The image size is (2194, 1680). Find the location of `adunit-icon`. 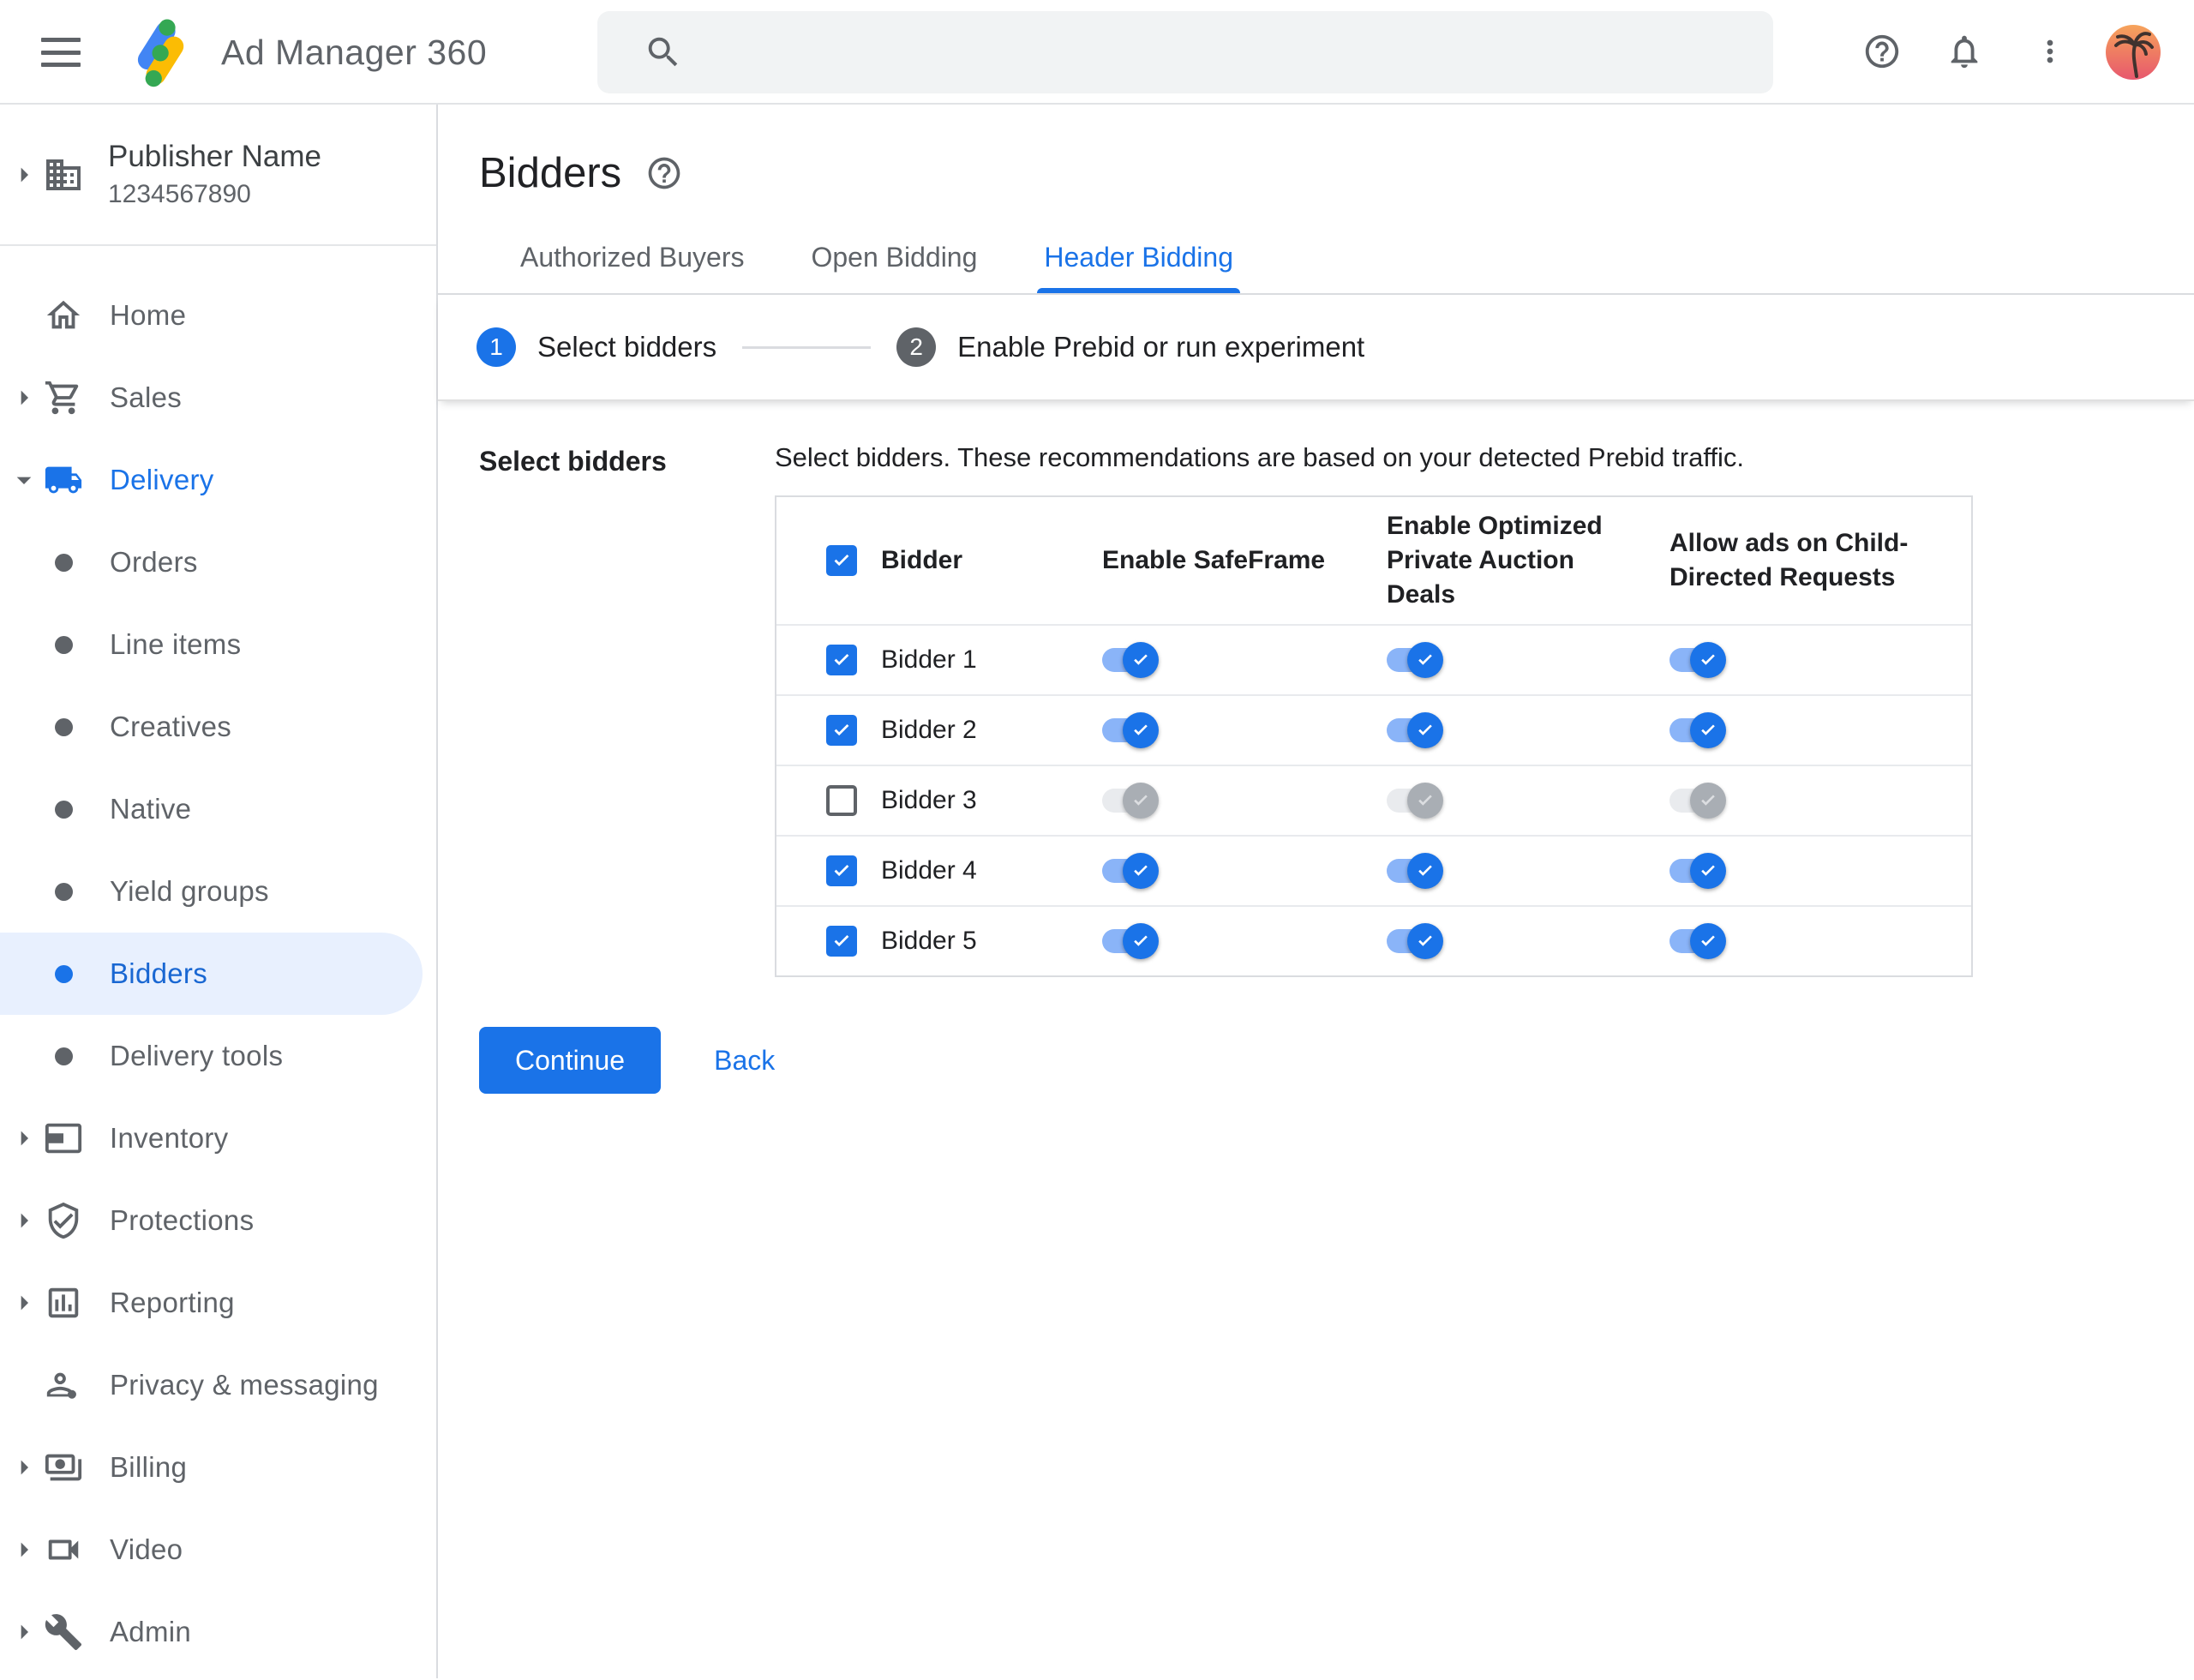

adunit-icon is located at coordinates (63, 1138).